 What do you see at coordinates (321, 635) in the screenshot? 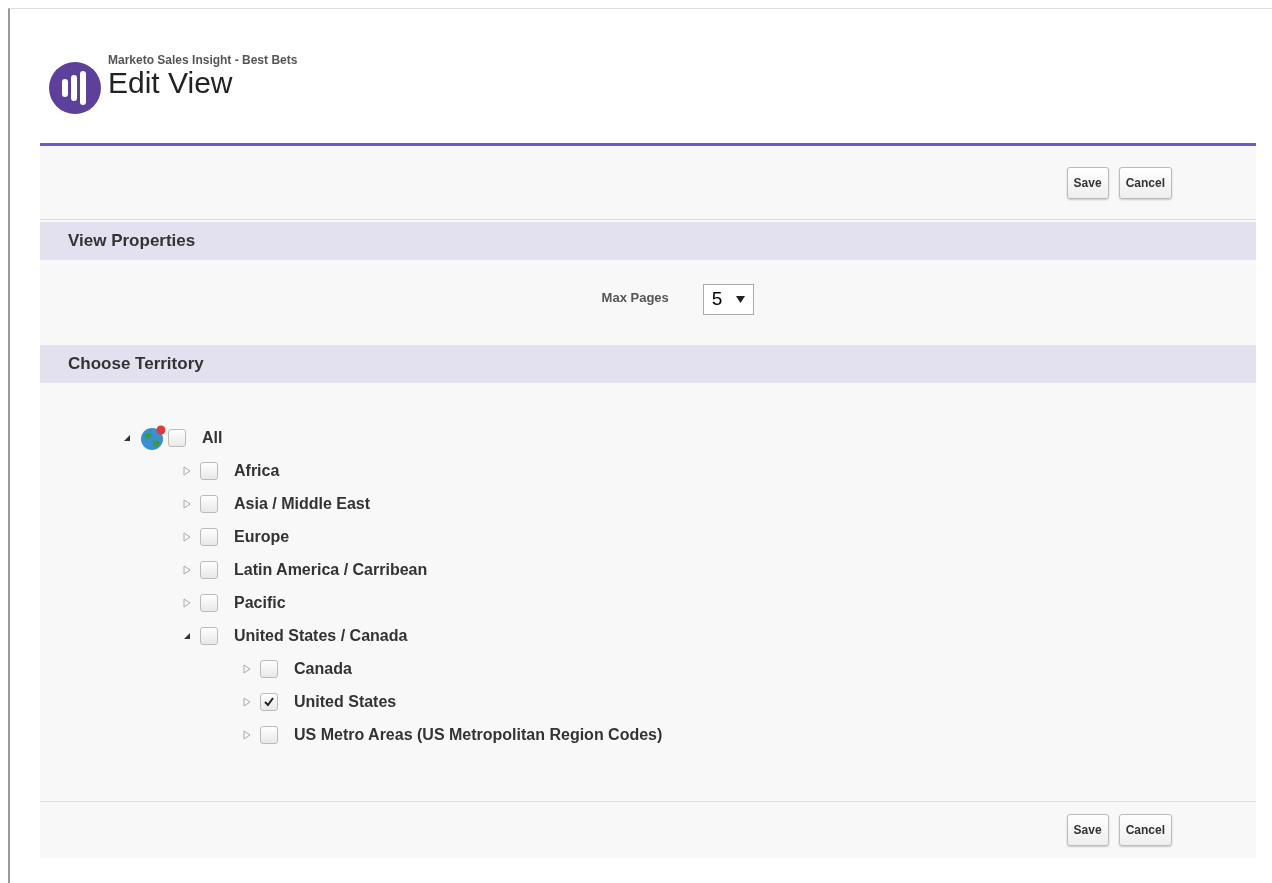
I see `tree-item-label: United States / Canada` at bounding box center [321, 635].